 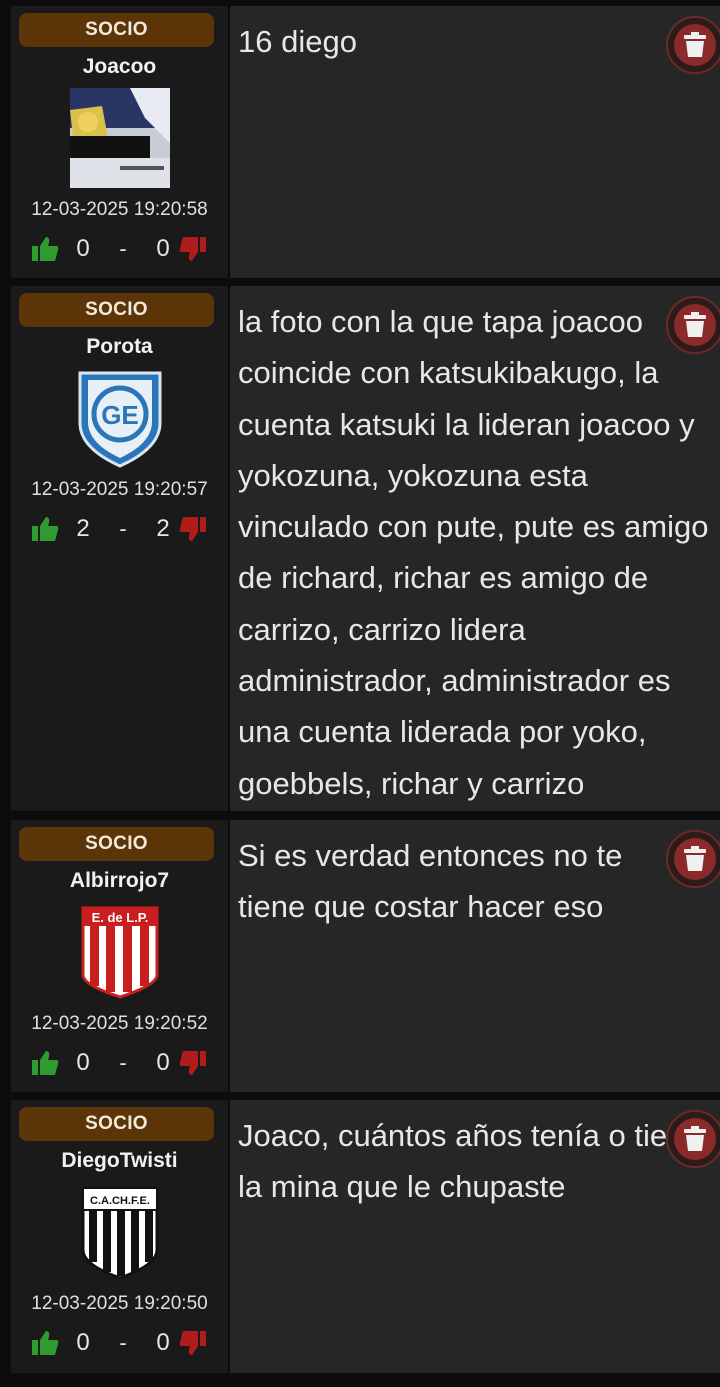 What do you see at coordinates (120, 917) in the screenshot?
I see `shield-label: E. de L.P.` at bounding box center [120, 917].